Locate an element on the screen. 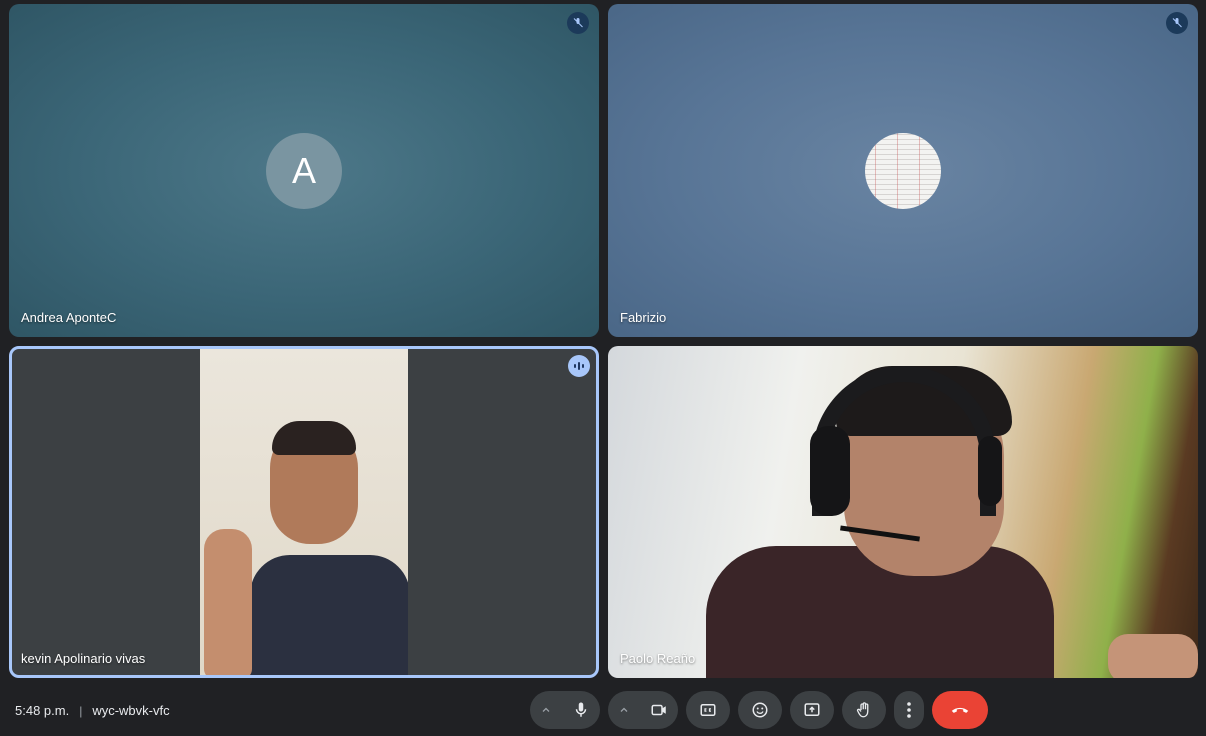 This screenshot has height=736, width=1206. more-vert-icon is located at coordinates (909, 710).